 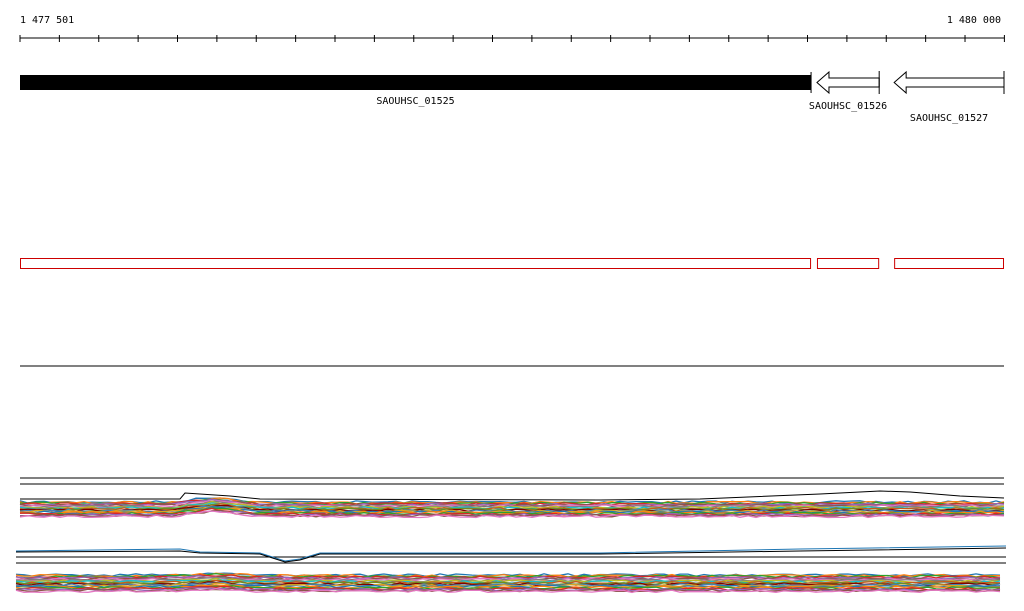 I want to click on coordinate-ruler: 1 477 501 1 480 000, so click(x=512, y=28).